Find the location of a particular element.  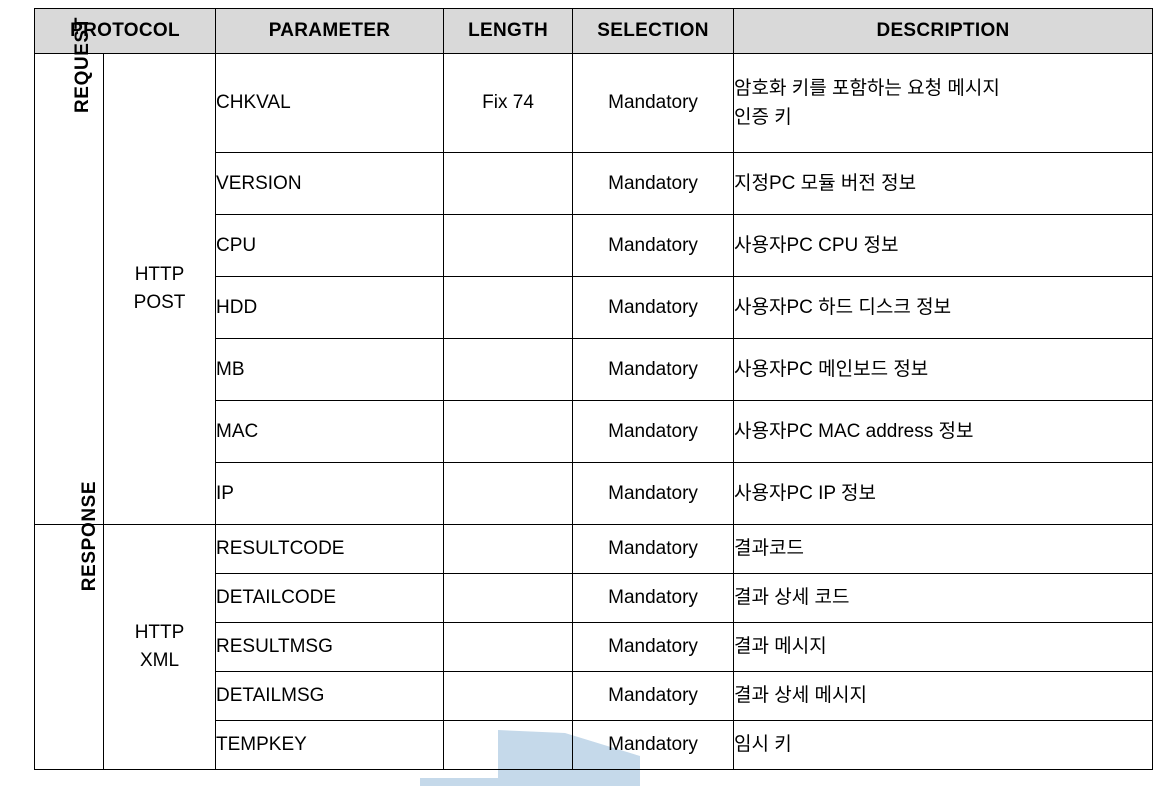

cell-parameter: TEMPKEY is located at coordinates (330, 745).